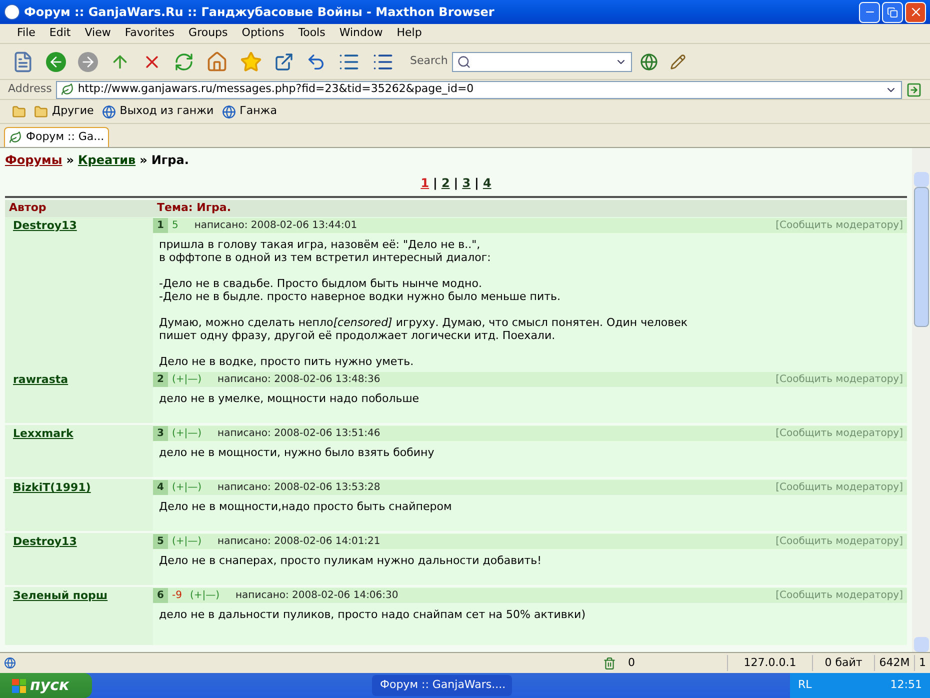  I want to click on post-text: пришла в голову такая игра, назовём её: "Дело не в..",, so click(320, 244).